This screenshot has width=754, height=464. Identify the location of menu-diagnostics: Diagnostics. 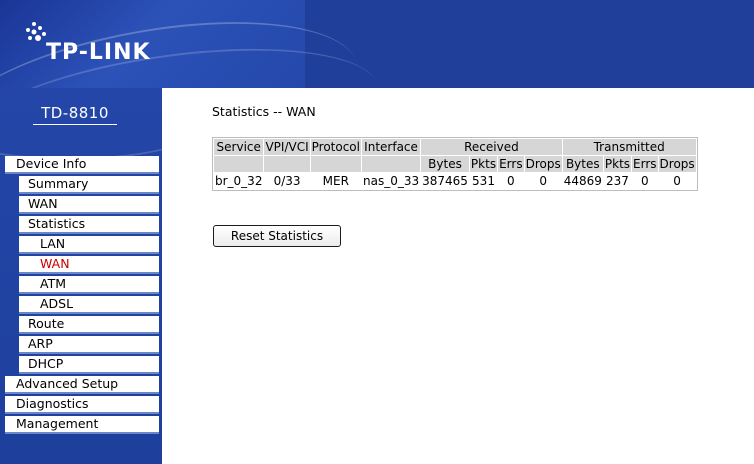
(82, 405).